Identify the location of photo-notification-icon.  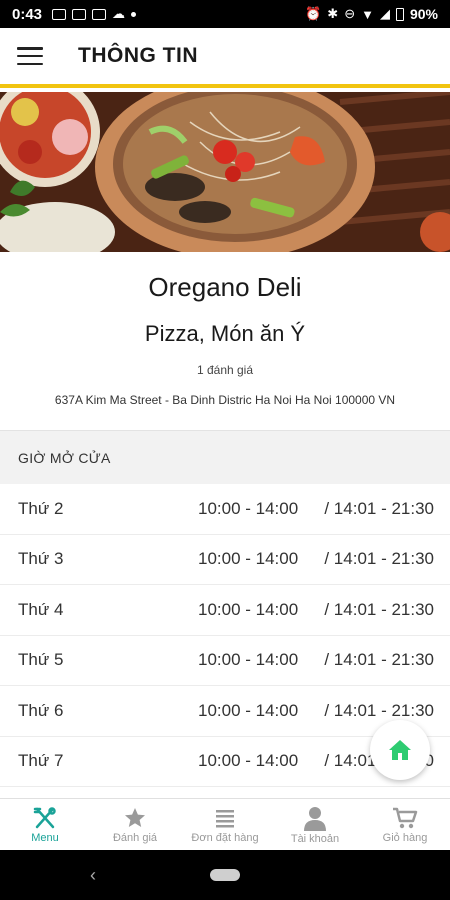
(59, 14).